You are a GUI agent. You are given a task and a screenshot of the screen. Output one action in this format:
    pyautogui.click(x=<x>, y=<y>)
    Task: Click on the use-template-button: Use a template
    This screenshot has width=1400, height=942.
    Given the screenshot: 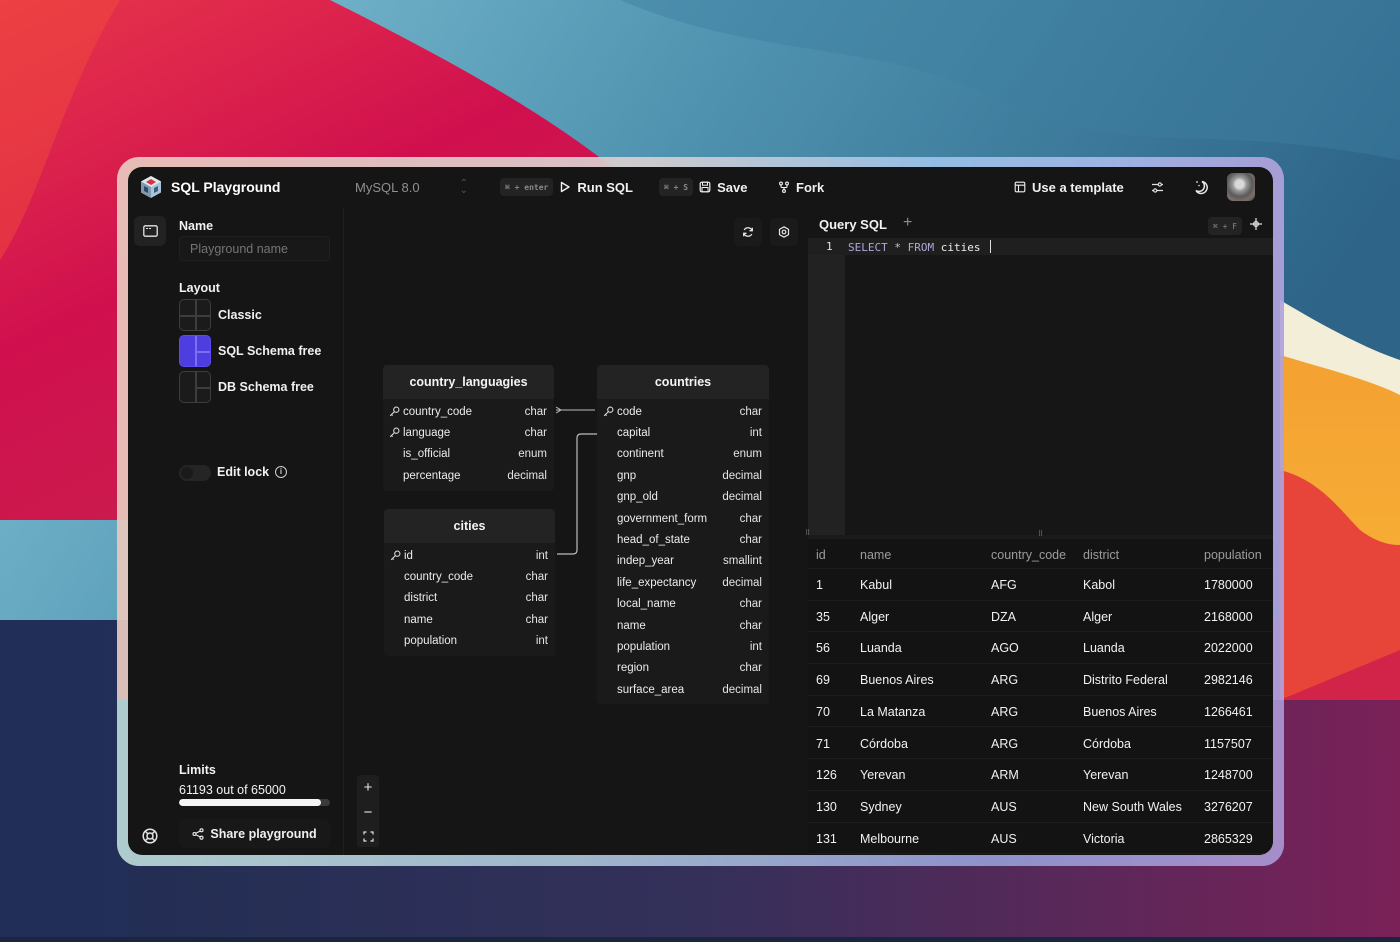 What is the action you would take?
    pyautogui.click(x=1069, y=187)
    